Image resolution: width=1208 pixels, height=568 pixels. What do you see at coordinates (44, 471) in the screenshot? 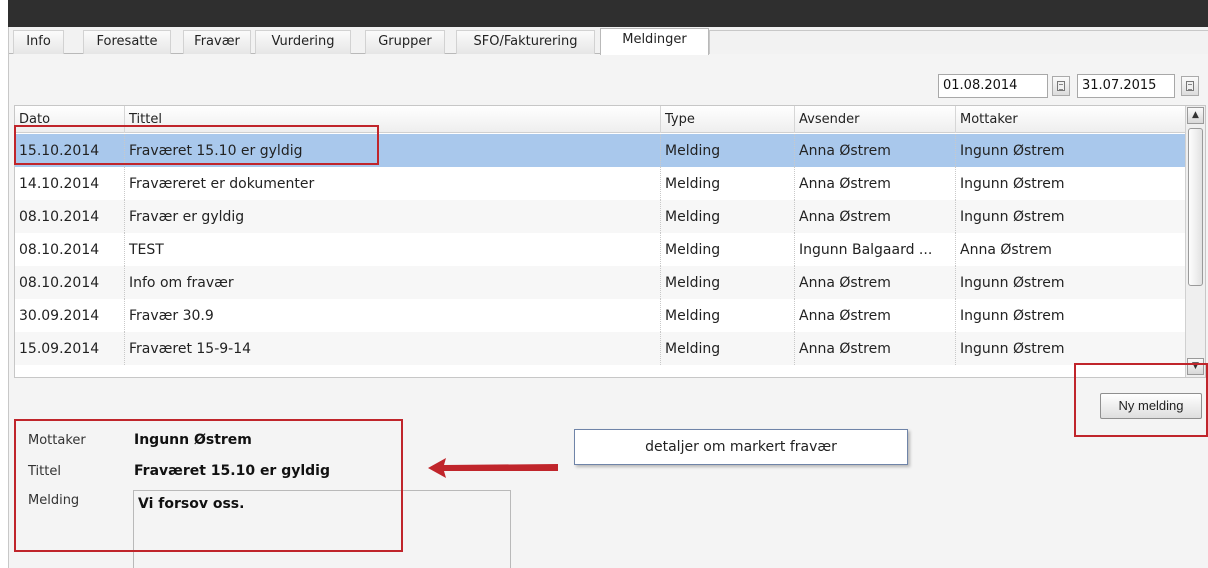
I see `title-label: Tittel` at bounding box center [44, 471].